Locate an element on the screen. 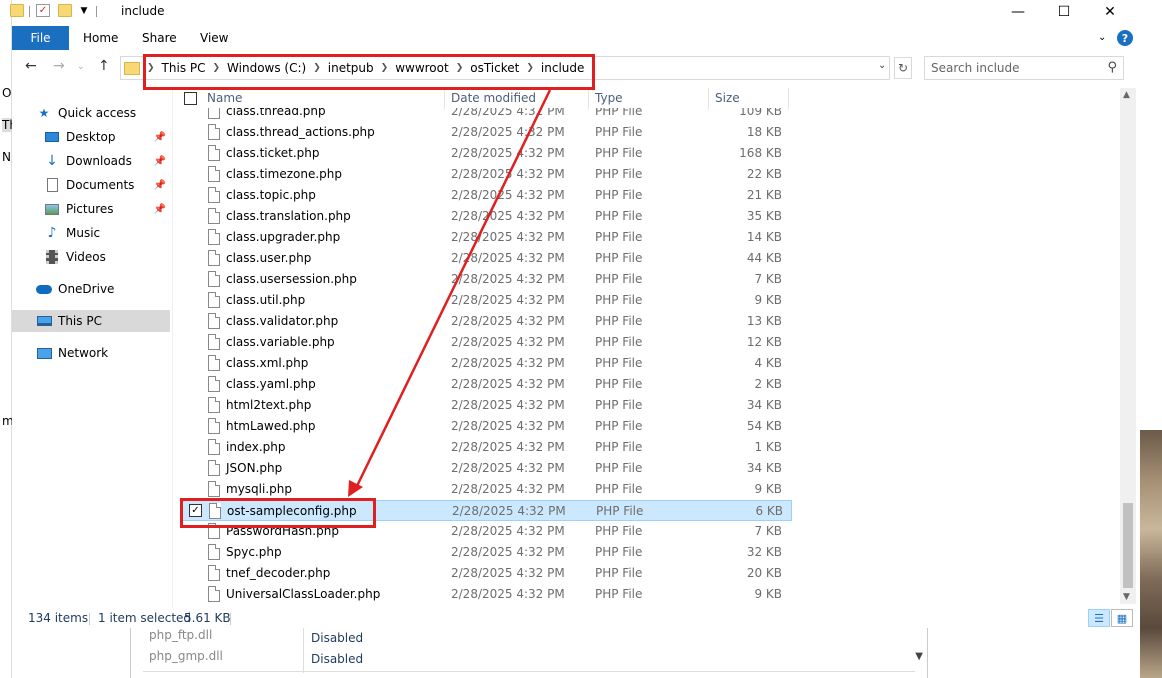 This screenshot has width=1162, height=678. search-icon: ⚲ is located at coordinates (1112, 67).